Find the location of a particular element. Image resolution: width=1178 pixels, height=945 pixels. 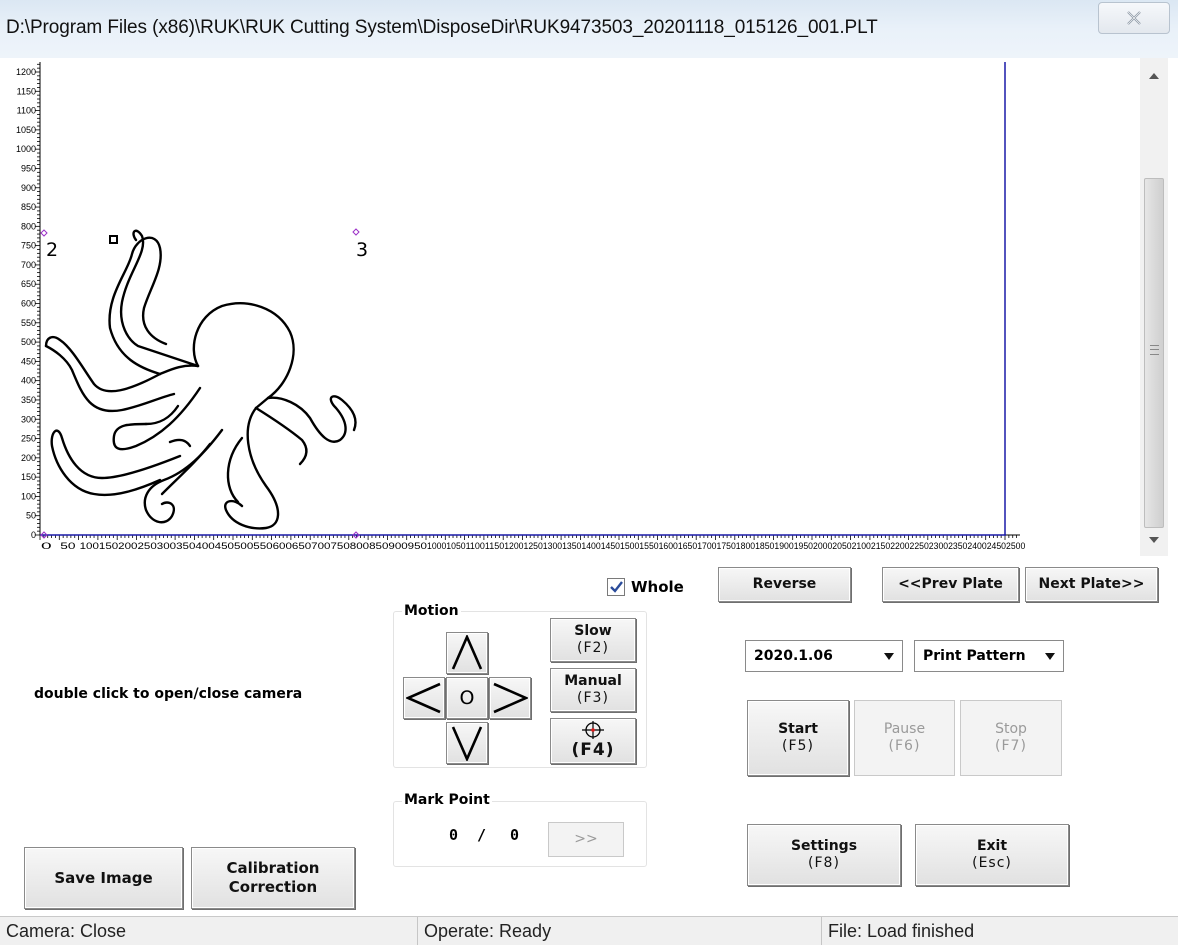

x-tick-label: 900 is located at coordinates (397, 546).